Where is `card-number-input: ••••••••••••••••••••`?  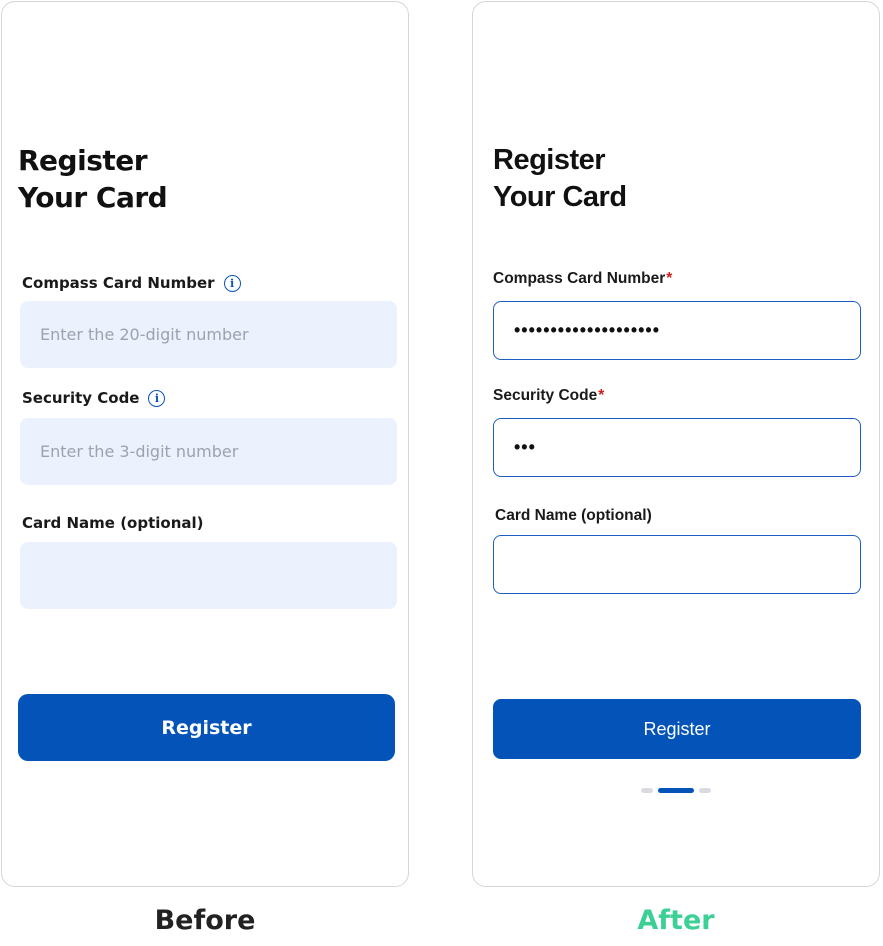
card-number-input: •••••••••••••••••••• is located at coordinates (677, 330).